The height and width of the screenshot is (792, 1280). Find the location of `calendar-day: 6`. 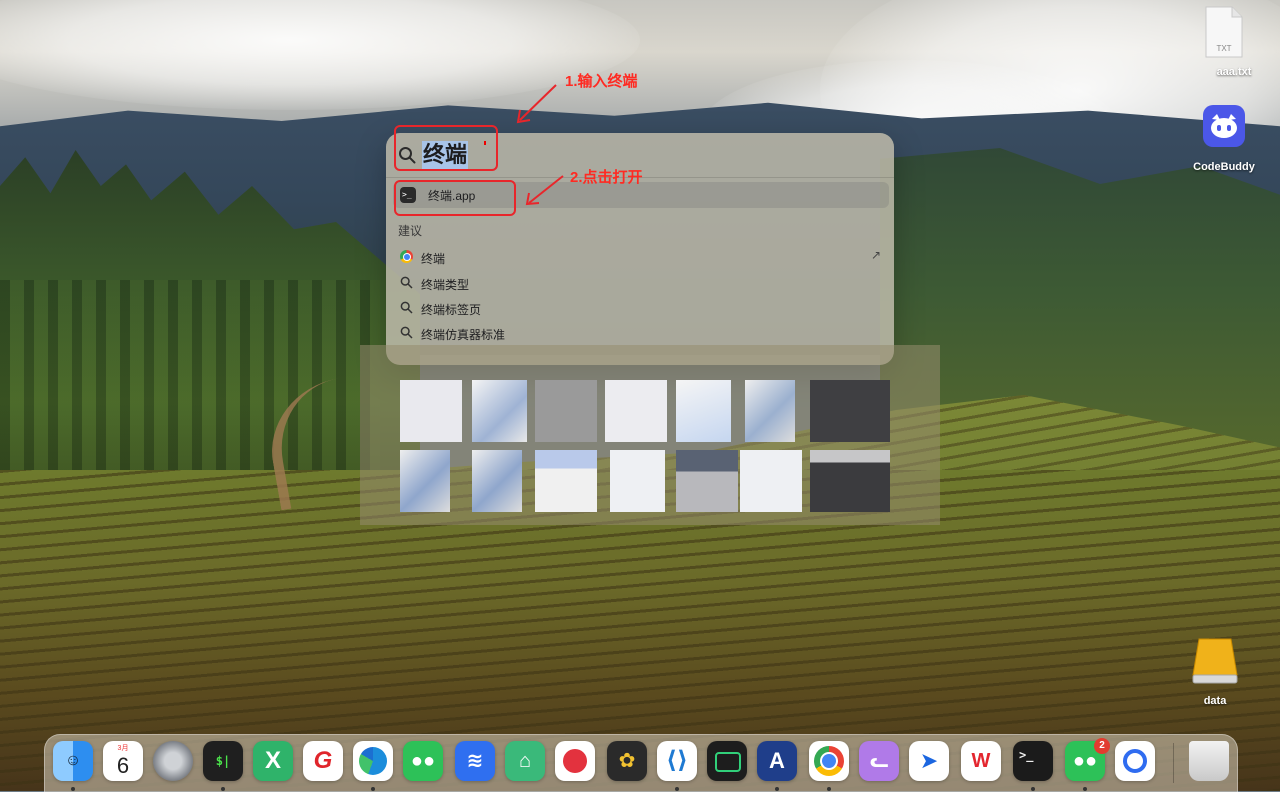

calendar-day: 6 is located at coordinates (123, 765).